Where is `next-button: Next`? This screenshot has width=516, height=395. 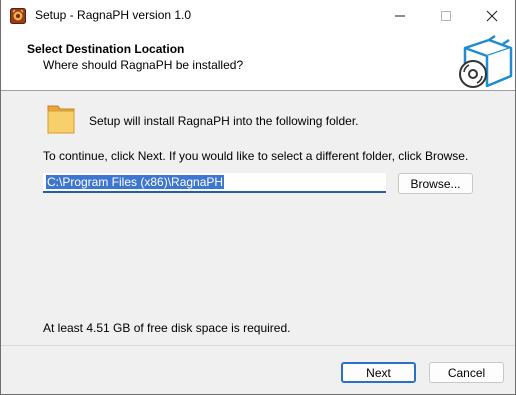 next-button: Next is located at coordinates (378, 372).